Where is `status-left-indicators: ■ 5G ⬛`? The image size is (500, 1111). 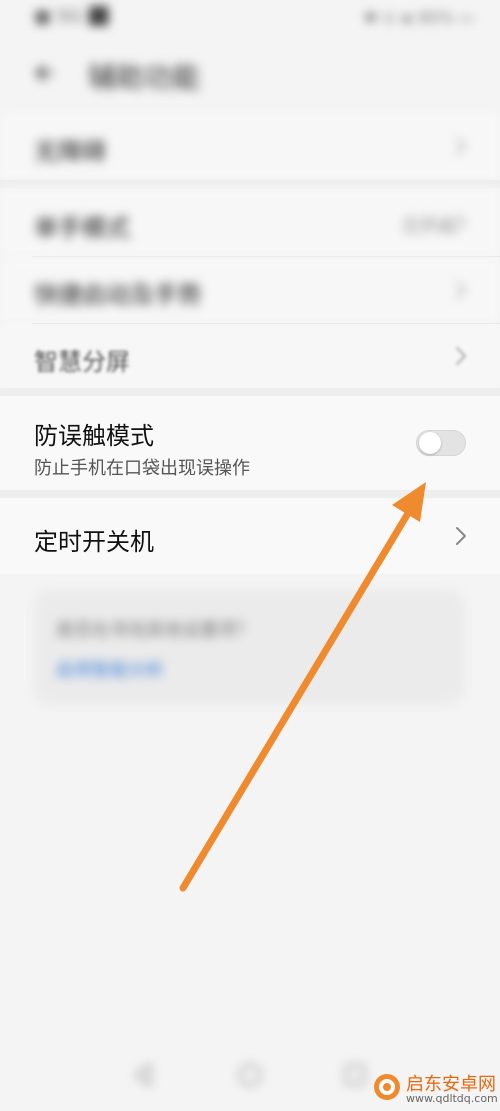 status-left-indicators: ■ 5G ⬛ is located at coordinates (72, 16).